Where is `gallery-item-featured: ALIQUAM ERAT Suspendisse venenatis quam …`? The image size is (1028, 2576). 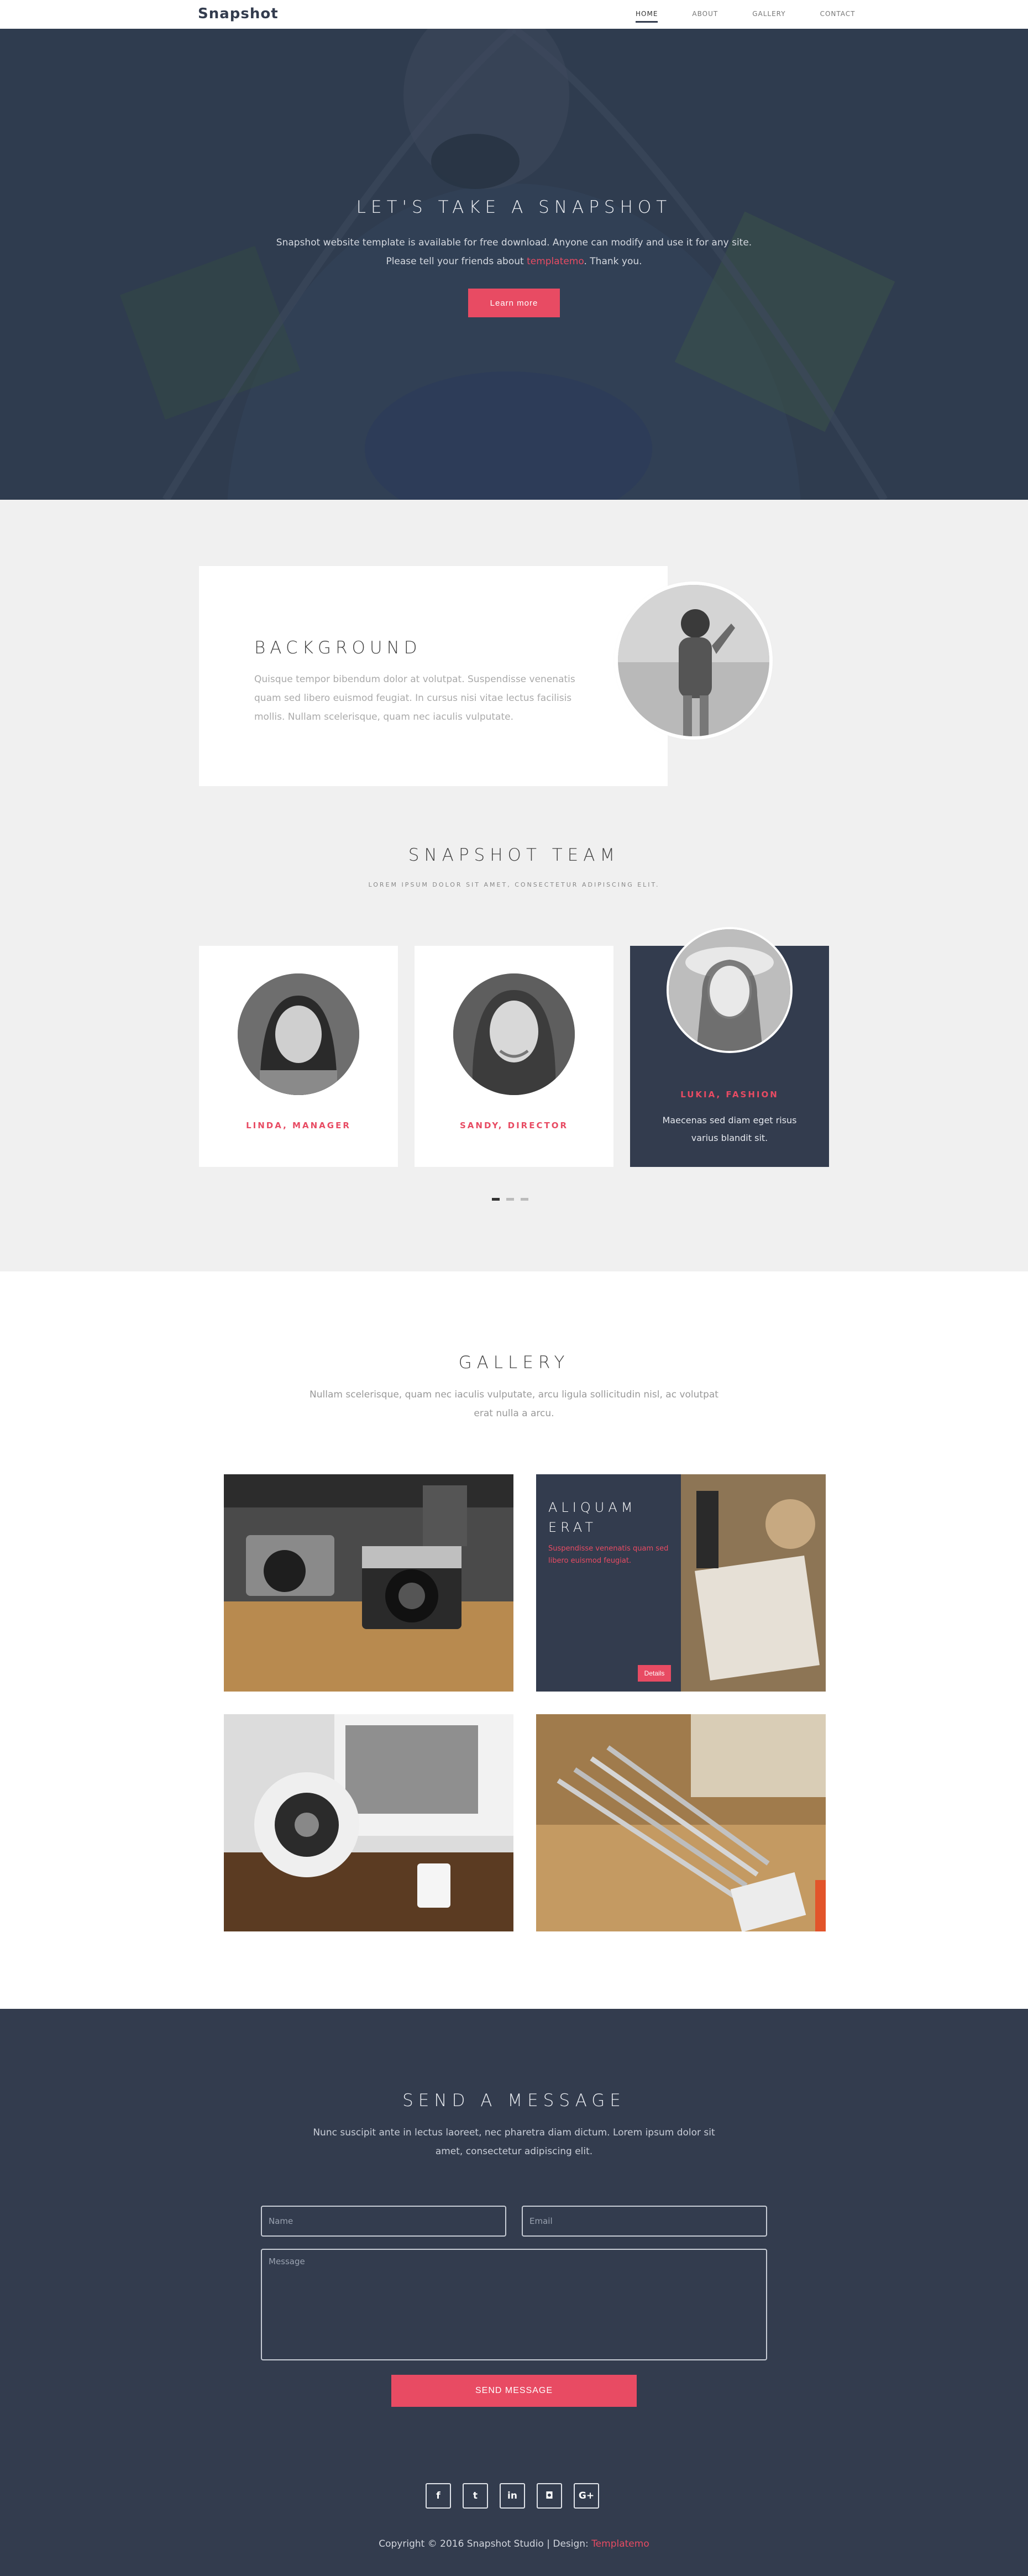
gallery-item-featured: ALIQUAM ERAT Suspendisse venenatis quam … is located at coordinates (681, 1583).